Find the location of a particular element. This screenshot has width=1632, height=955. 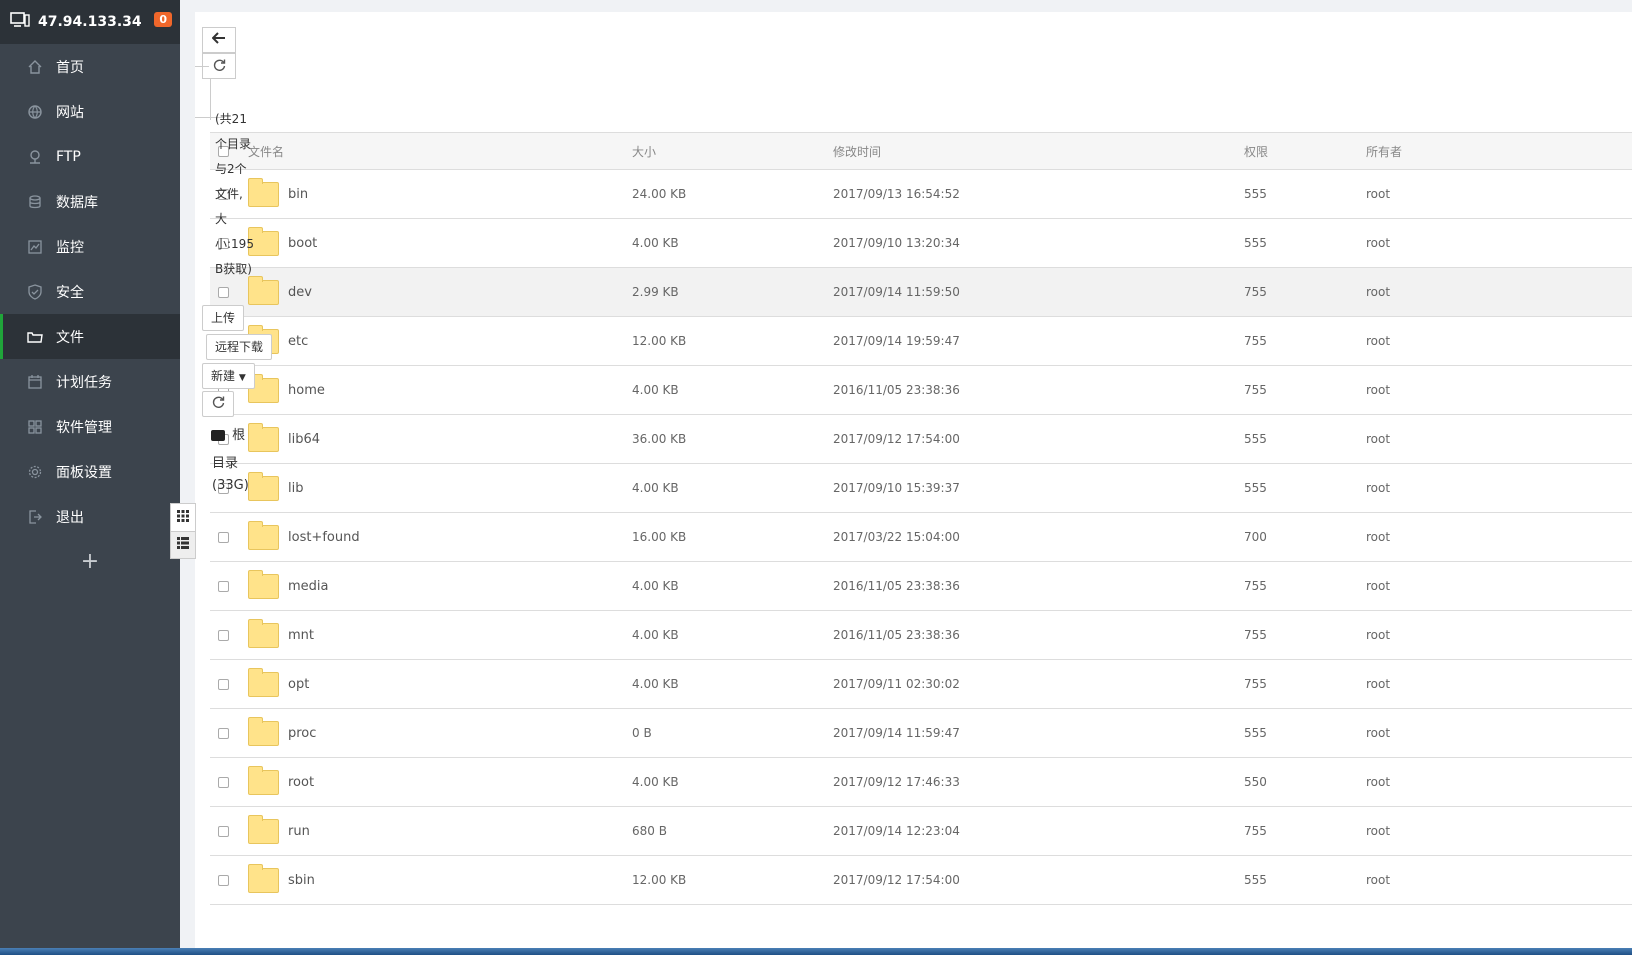

list-view-button is located at coordinates (183, 544).